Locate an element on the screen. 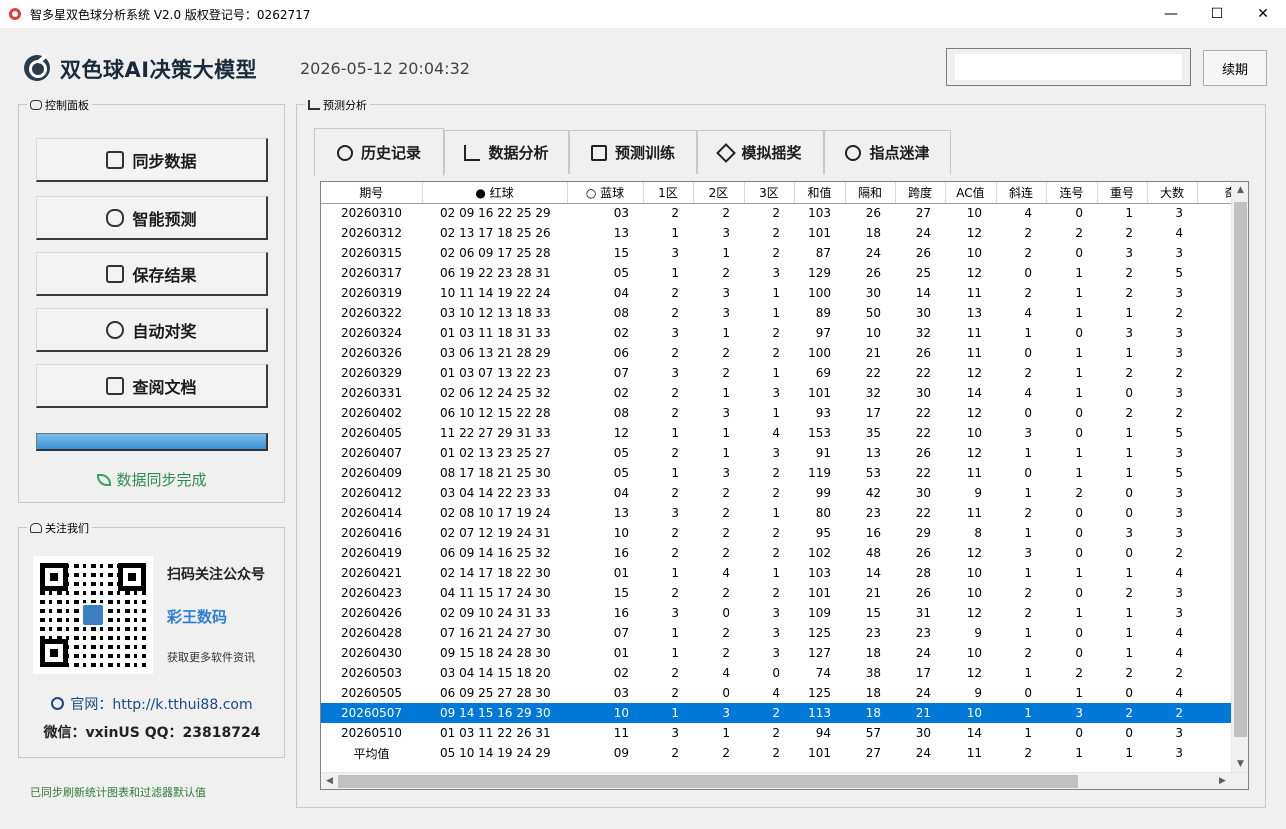  vertical-scroll-thumb is located at coordinates (1240, 469).